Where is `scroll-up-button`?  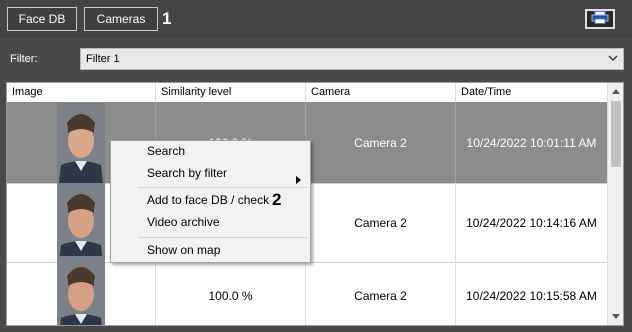
scroll-up-button is located at coordinates (615, 91).